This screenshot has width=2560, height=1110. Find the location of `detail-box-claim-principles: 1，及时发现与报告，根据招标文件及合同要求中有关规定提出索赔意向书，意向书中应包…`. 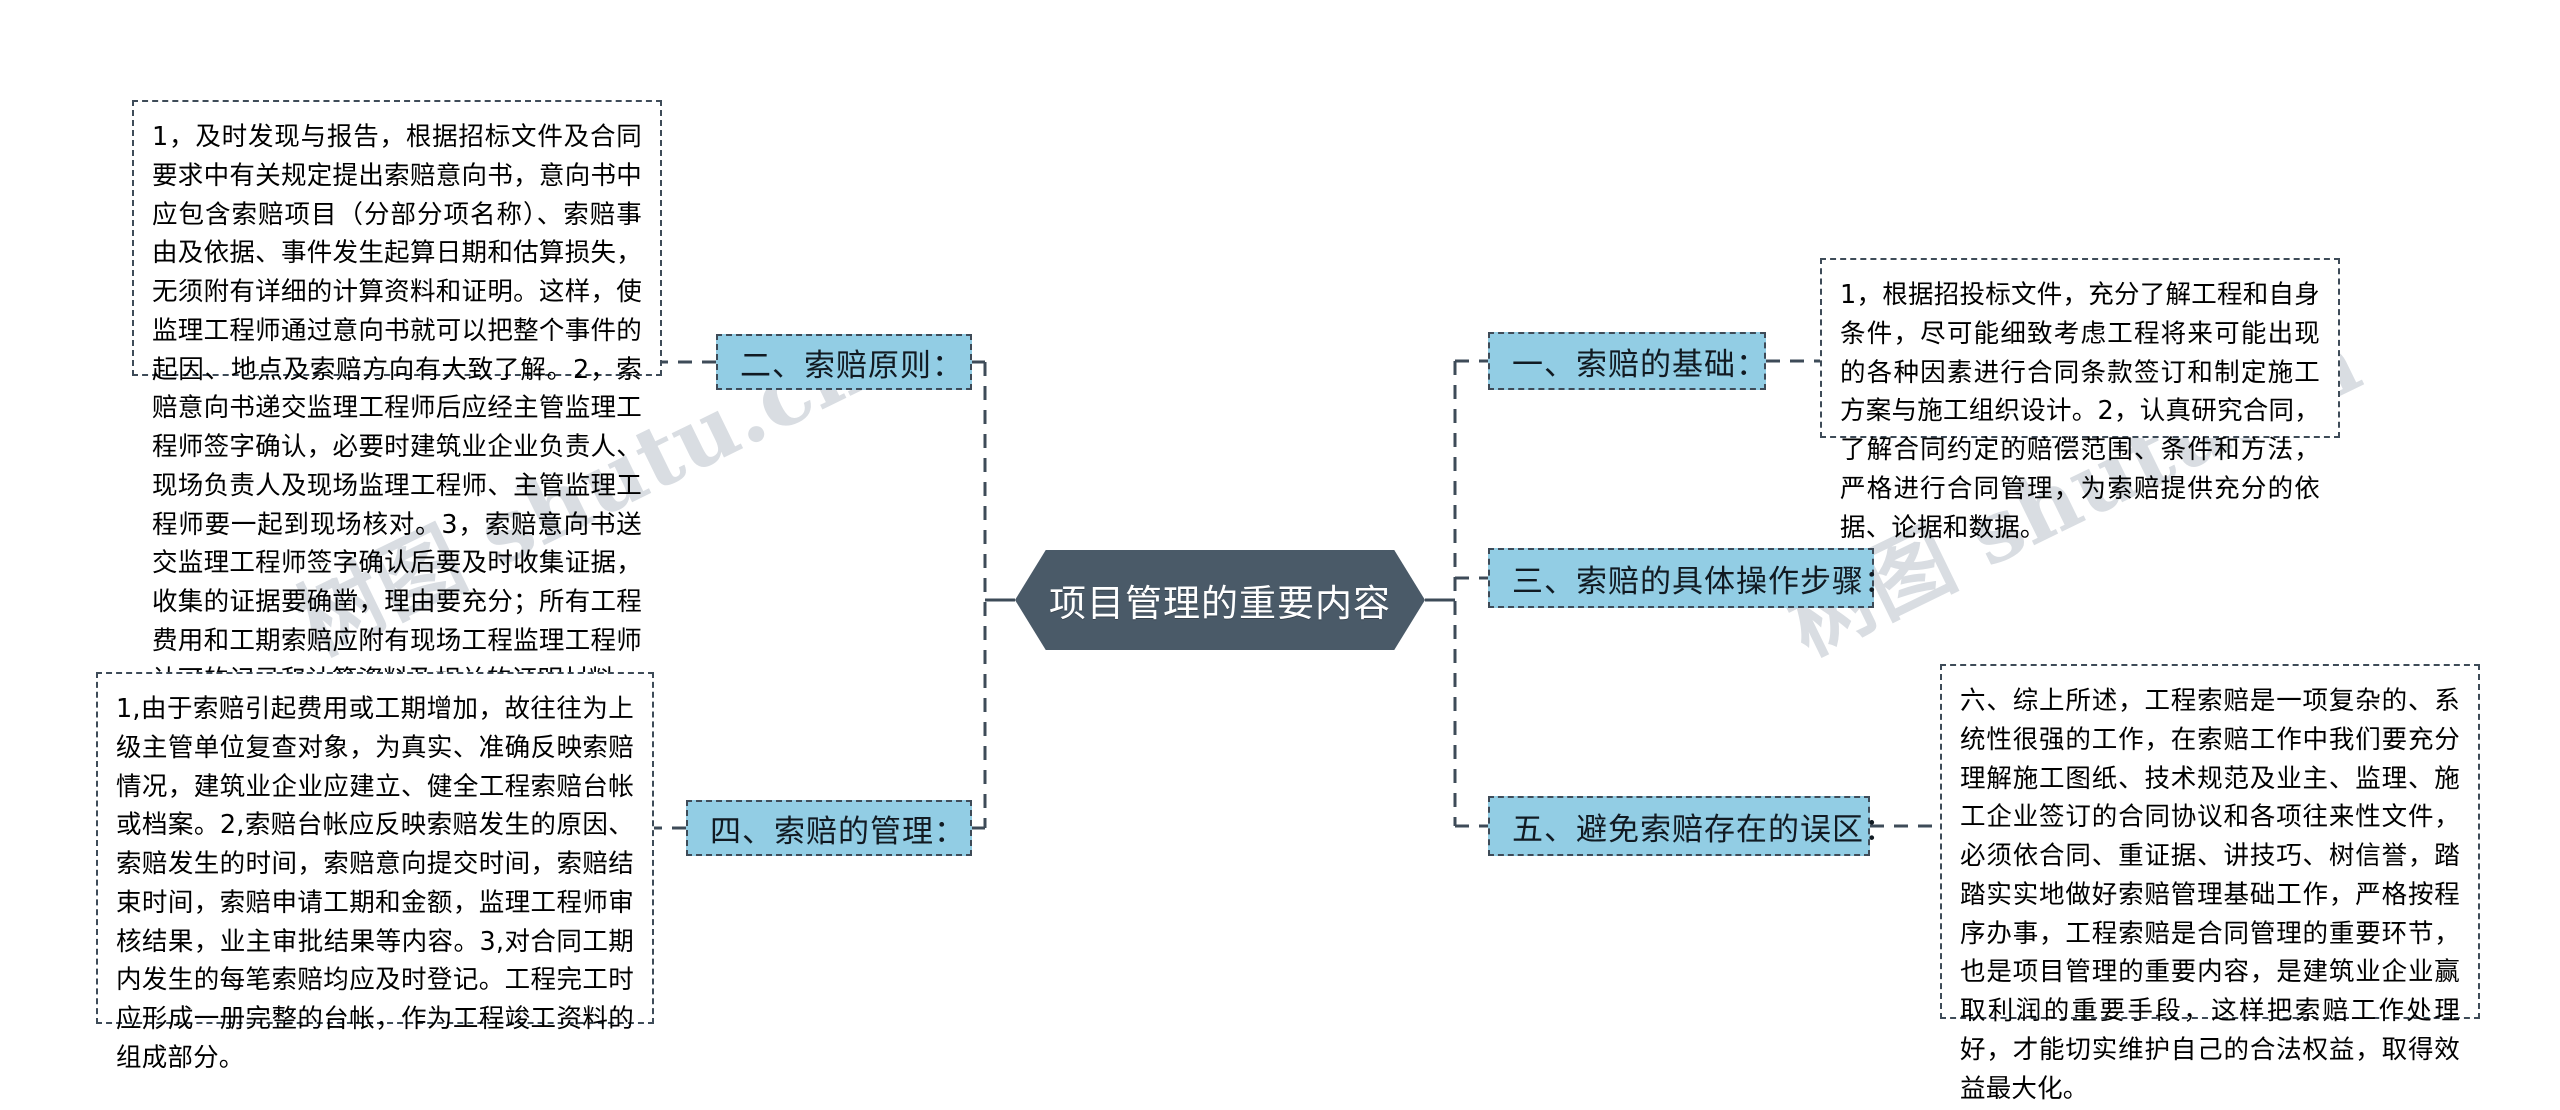

detail-box-claim-principles: 1，及时发现与报告，根据招标文件及合同要求中有关规定提出索赔意向书，意向书中应包… is located at coordinates (397, 397).